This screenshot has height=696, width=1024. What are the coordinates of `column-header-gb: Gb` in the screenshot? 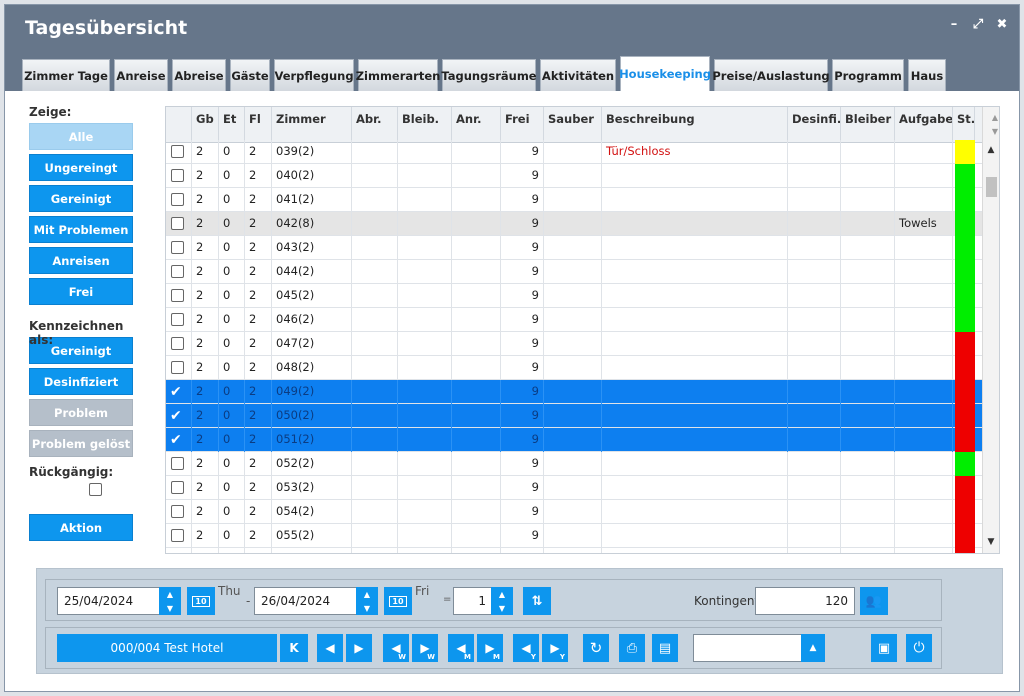 It's located at (205, 125).